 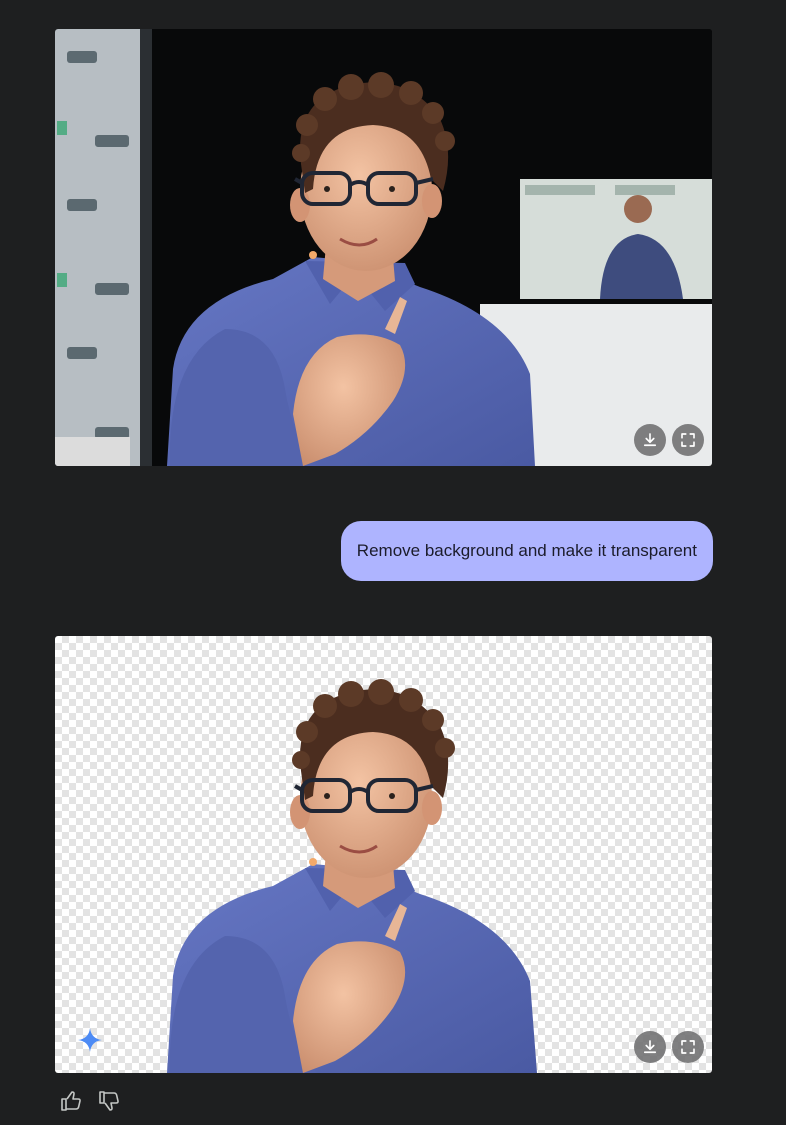 I want to click on thumbs-down-icon, so click(x=109, y=1101).